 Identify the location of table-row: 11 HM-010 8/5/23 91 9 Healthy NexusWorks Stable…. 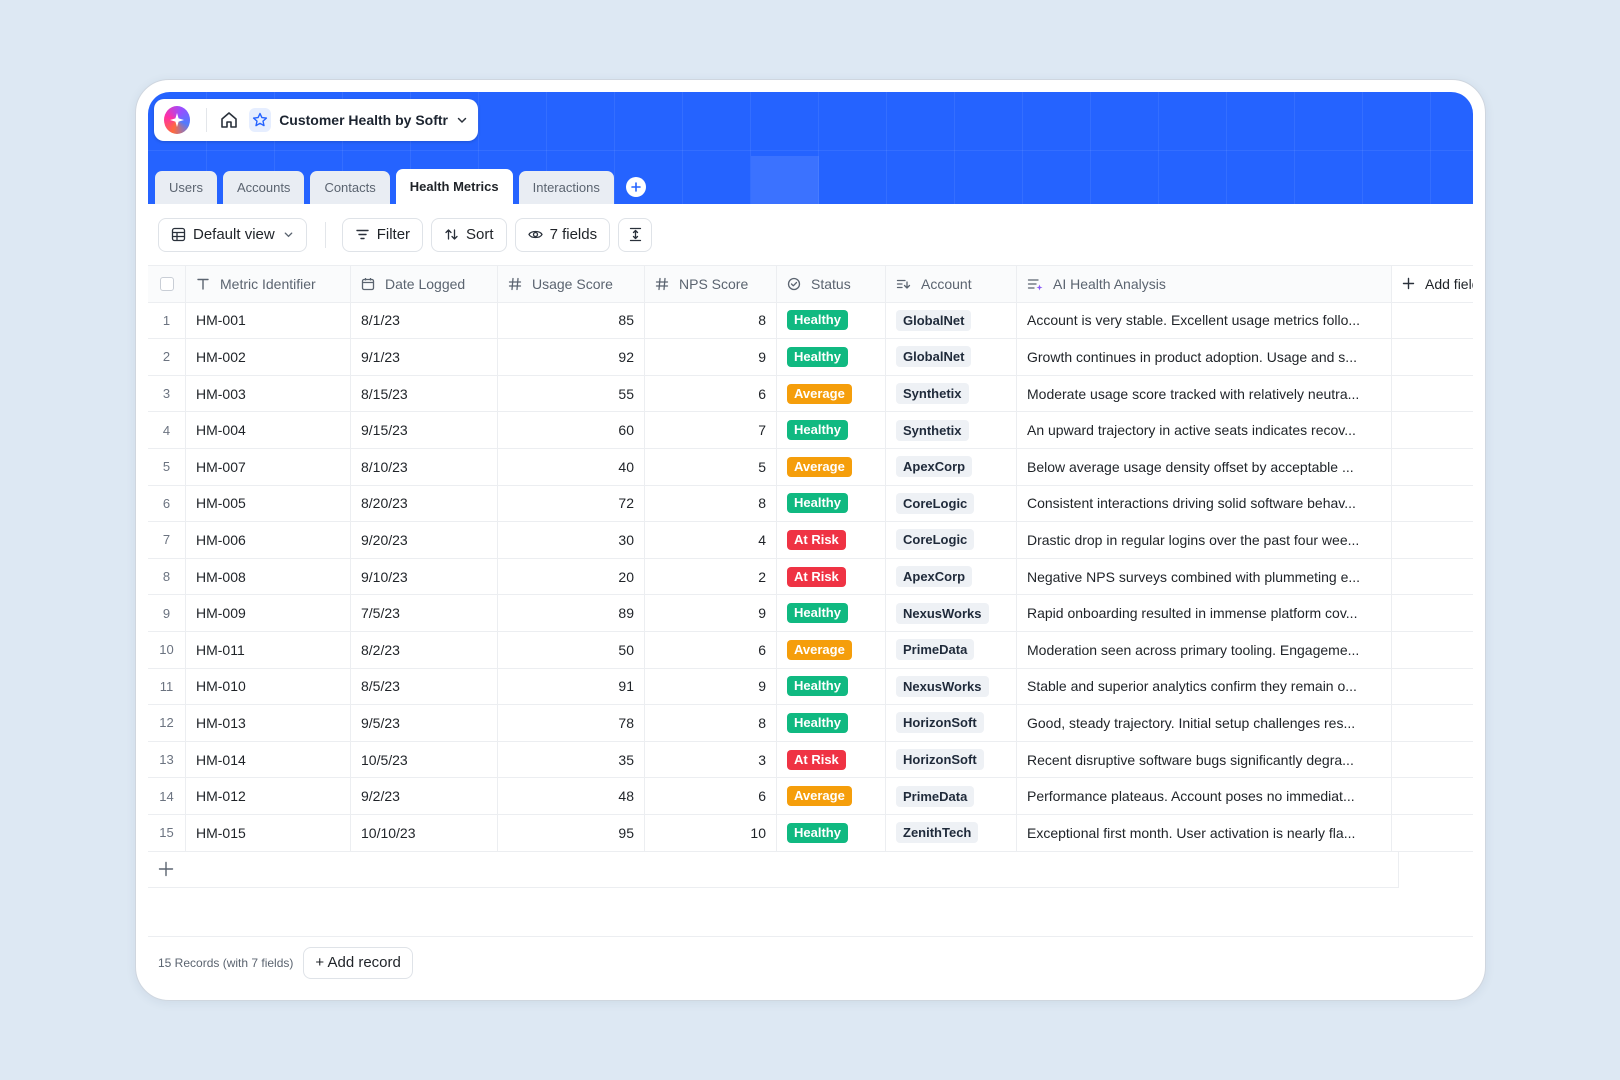
(810, 687).